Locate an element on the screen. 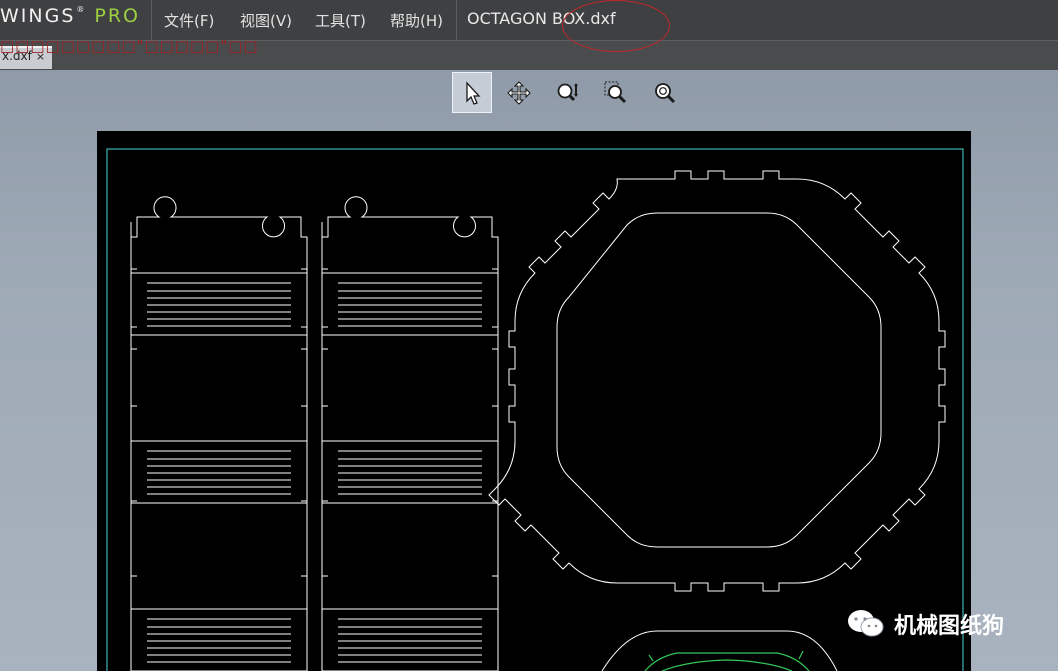 This screenshot has height=671, width=1058. zoom-window-button is located at coordinates (616, 92).